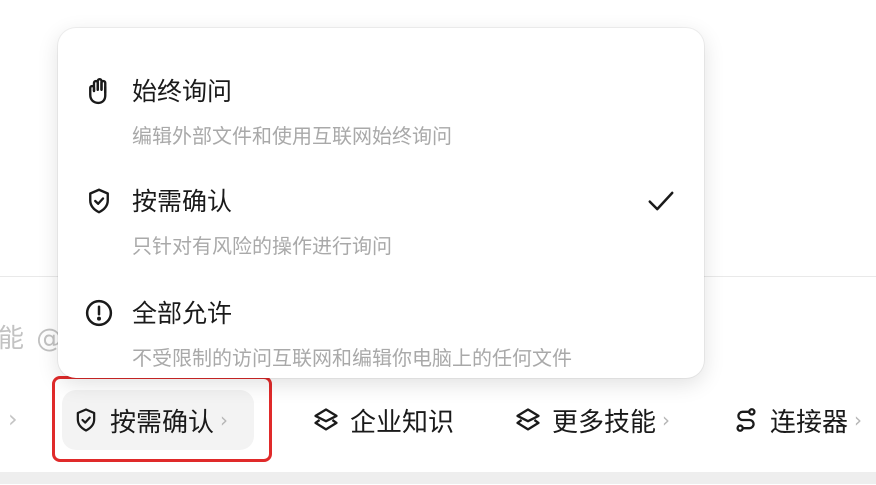 The width and height of the screenshot is (876, 485). I want to click on shield-check-icon, so click(99, 201).